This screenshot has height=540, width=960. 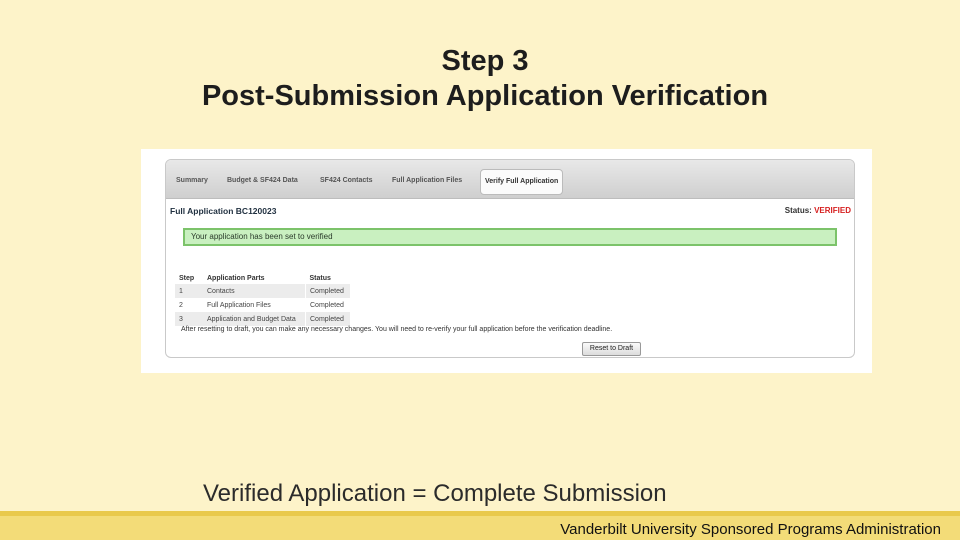 What do you see at coordinates (239, 305) in the screenshot?
I see `application-part: Full Application Files` at bounding box center [239, 305].